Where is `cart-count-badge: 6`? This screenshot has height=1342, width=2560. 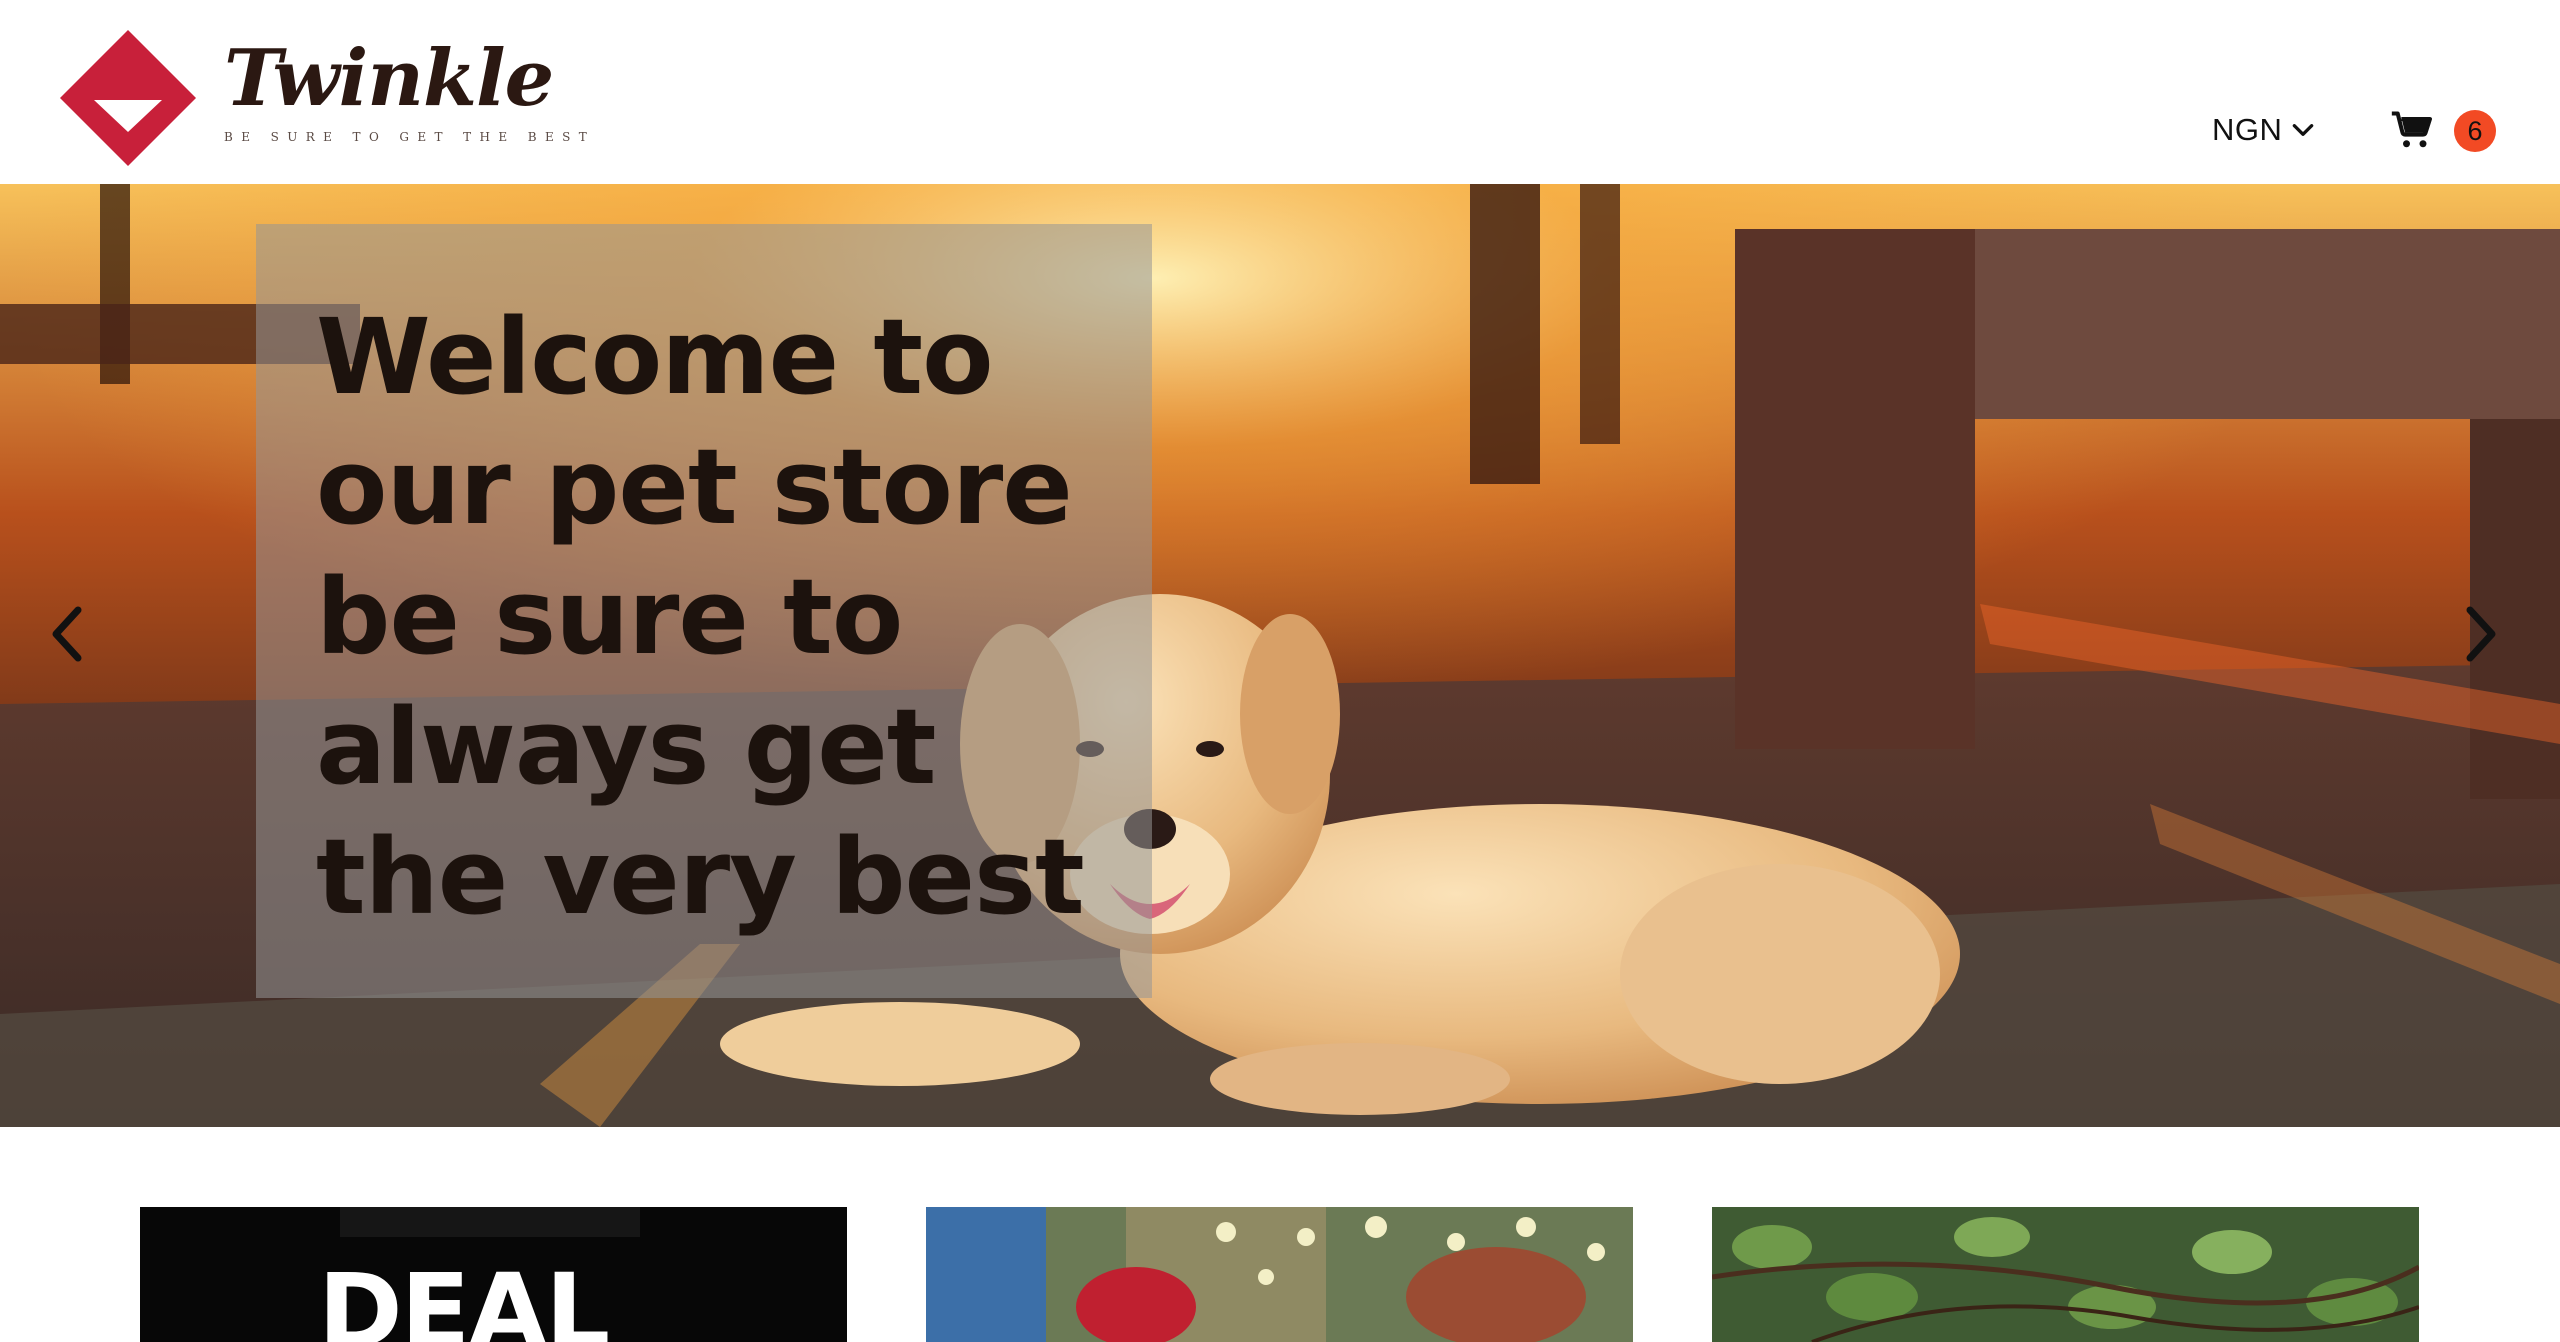
cart-count-badge: 6 is located at coordinates (2475, 131).